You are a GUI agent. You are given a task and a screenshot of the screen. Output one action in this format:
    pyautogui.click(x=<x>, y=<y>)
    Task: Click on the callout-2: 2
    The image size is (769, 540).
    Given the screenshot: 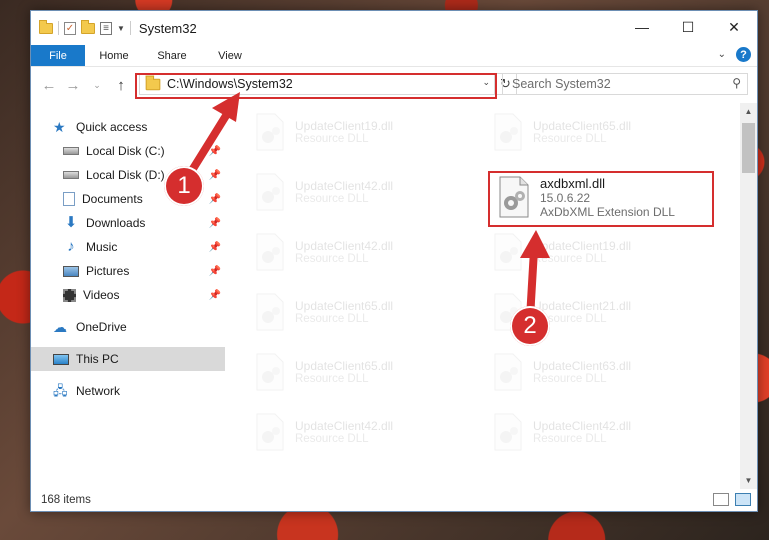 What is the action you would take?
    pyautogui.click(x=530, y=326)
    